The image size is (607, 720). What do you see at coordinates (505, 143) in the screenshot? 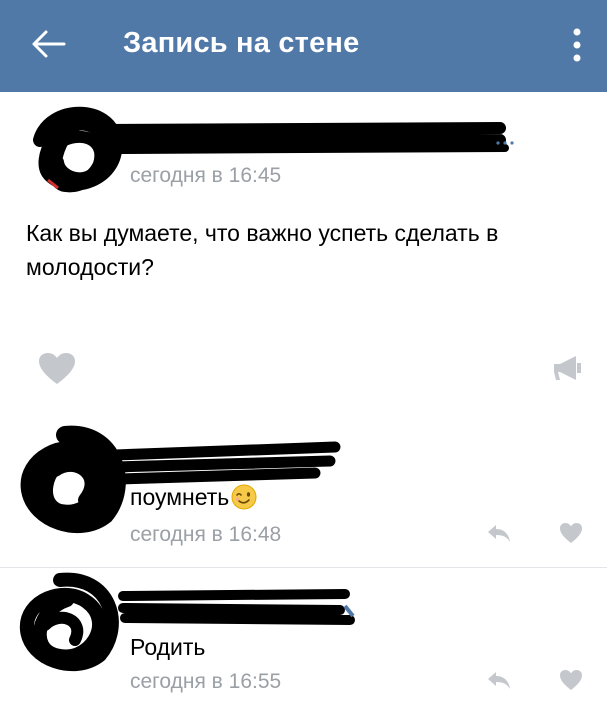
I see `name-ellipsis` at bounding box center [505, 143].